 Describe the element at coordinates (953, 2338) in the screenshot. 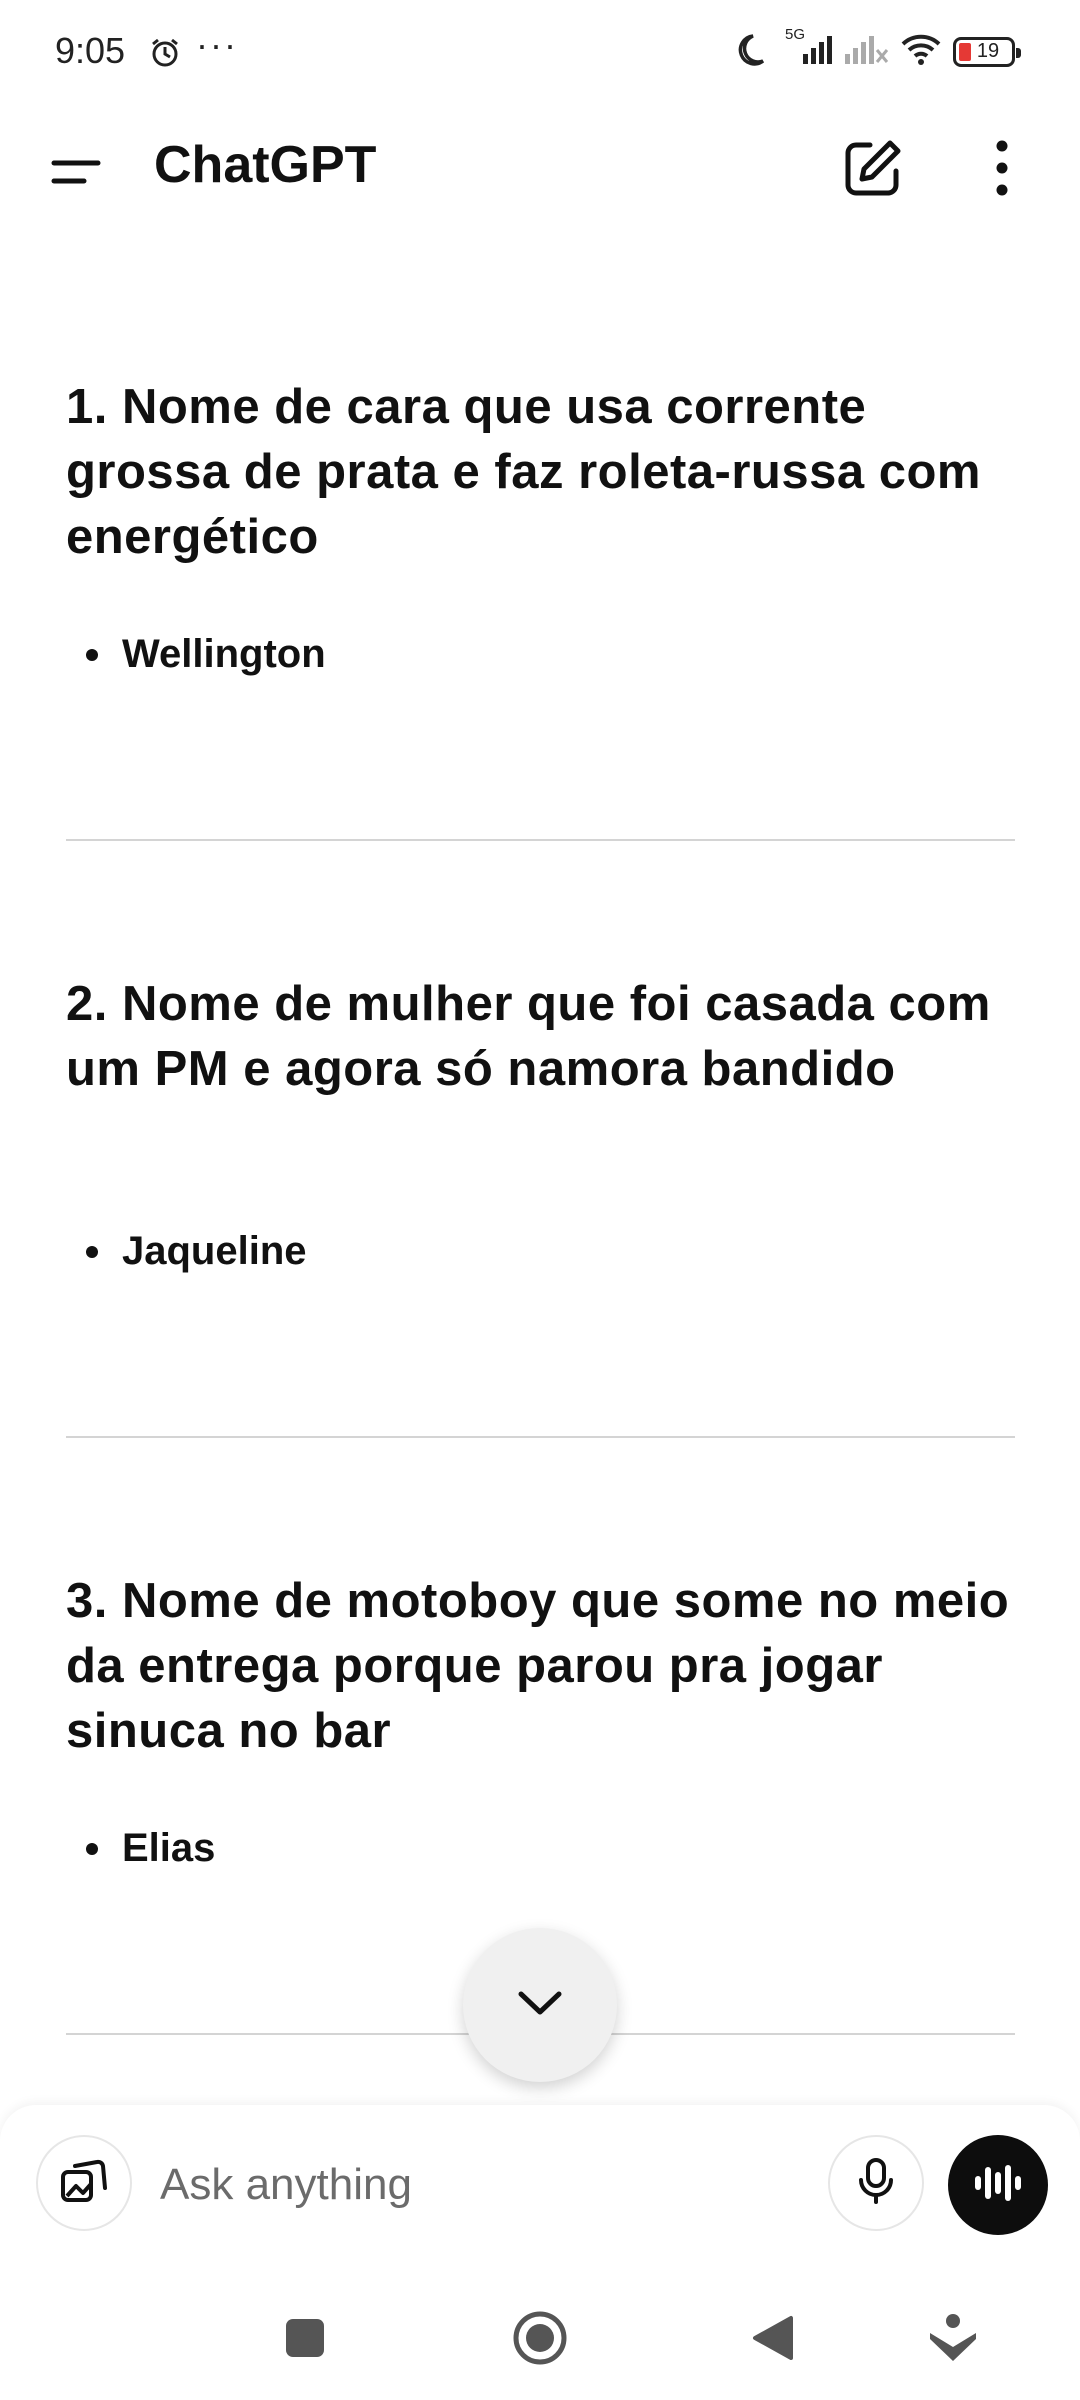

I see `assistant-icon` at that location.